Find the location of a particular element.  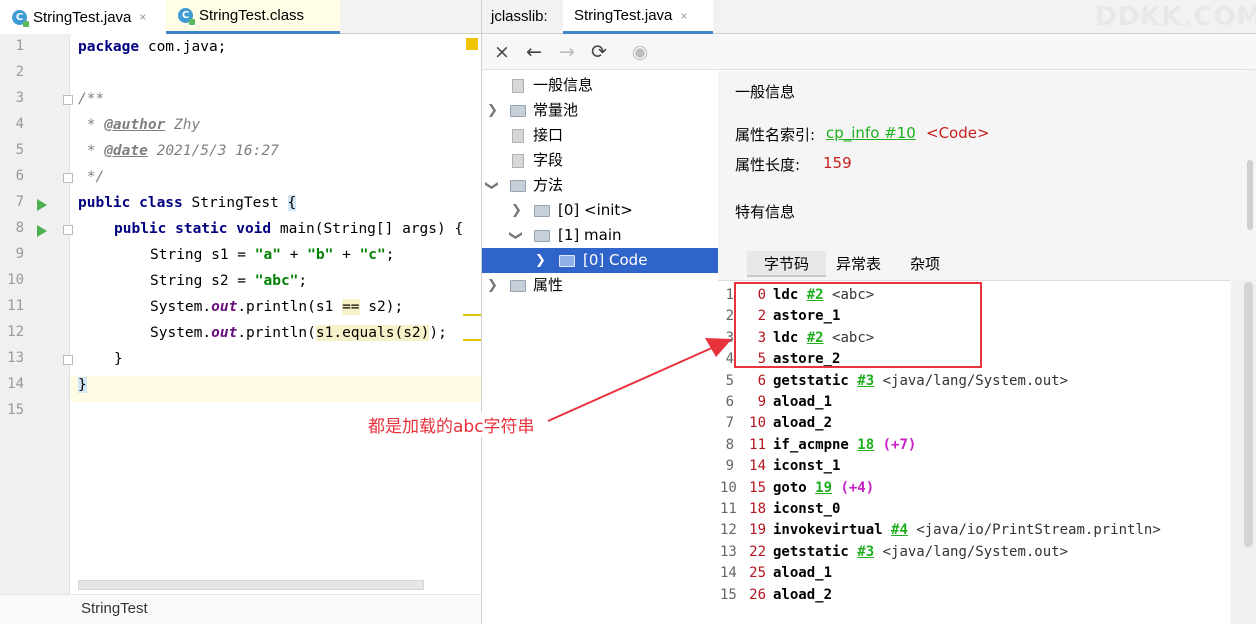

vertical-scrollbar is located at coordinates (1244, 452).